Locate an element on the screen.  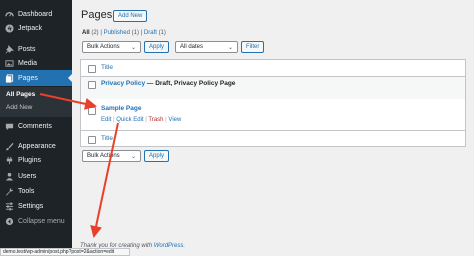
menu-pages: Pages is located at coordinates (36, 78).